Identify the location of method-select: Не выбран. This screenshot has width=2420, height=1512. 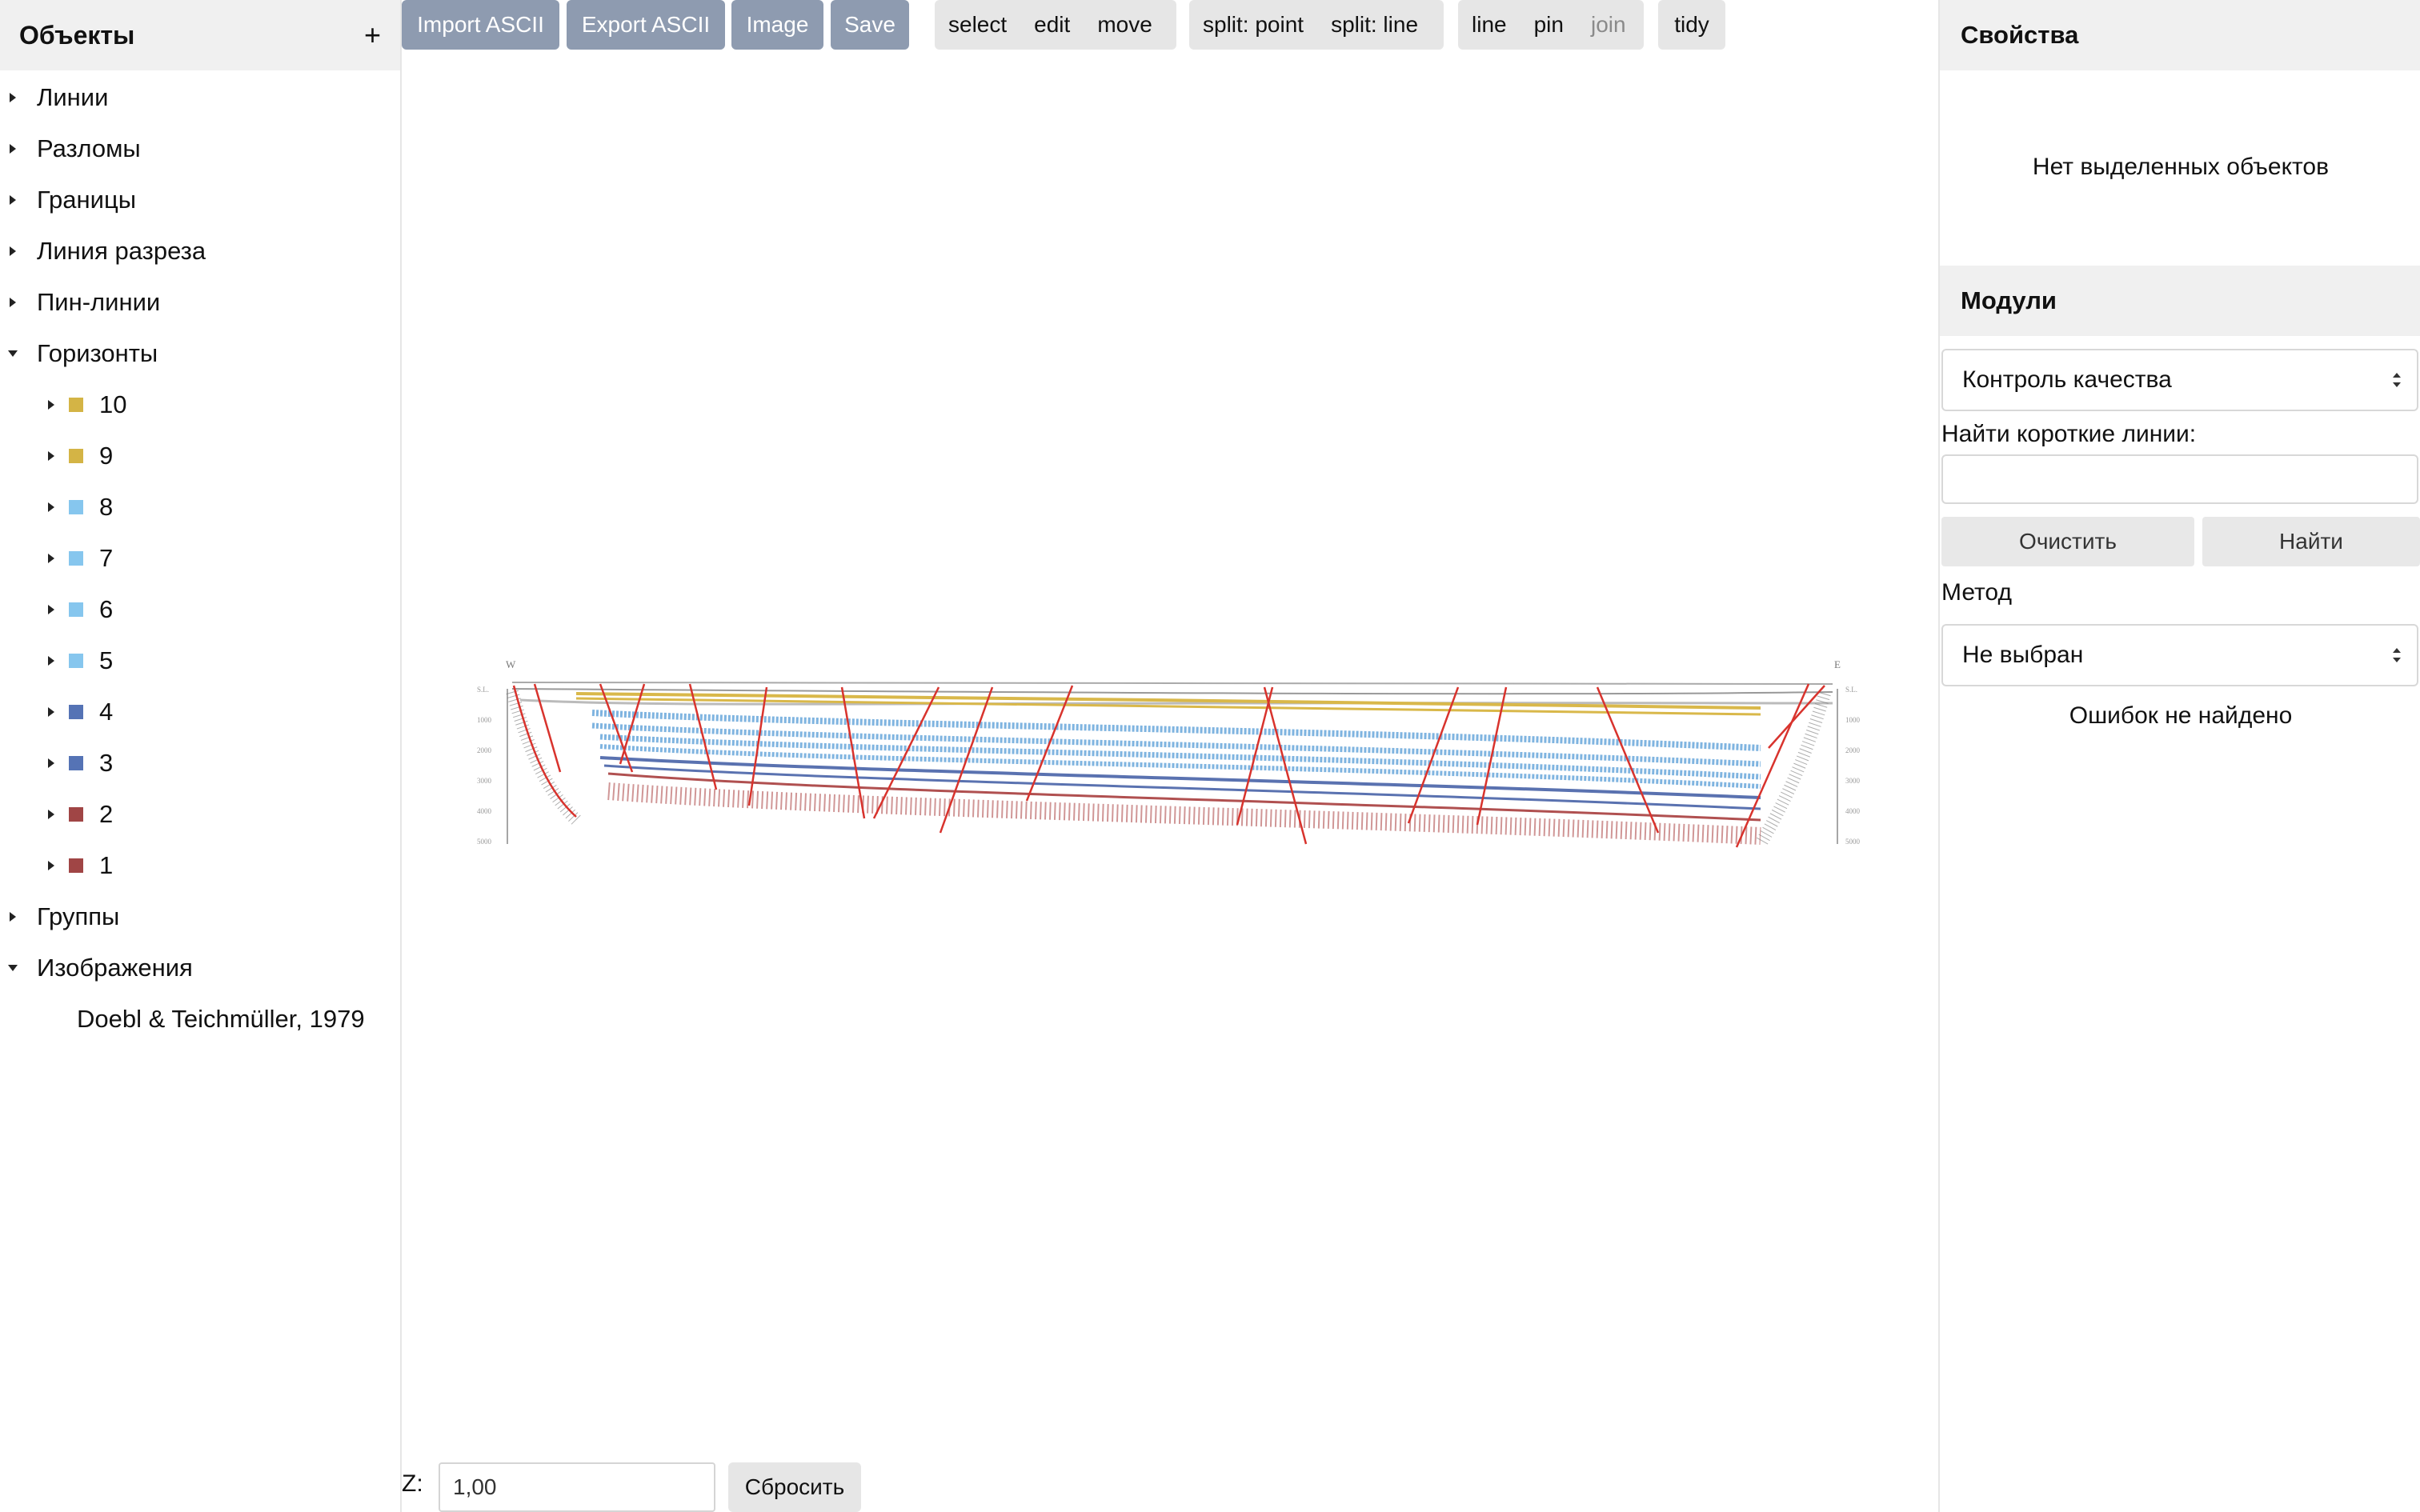
(2179, 655).